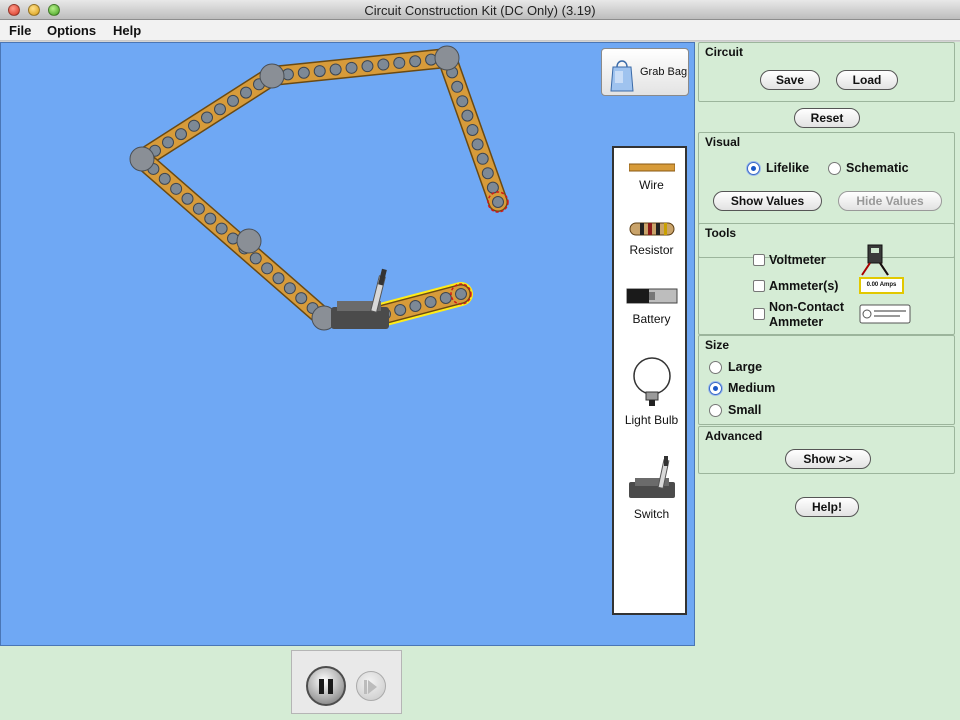 The image size is (960, 720). I want to click on wire-top, so click(359, 67).